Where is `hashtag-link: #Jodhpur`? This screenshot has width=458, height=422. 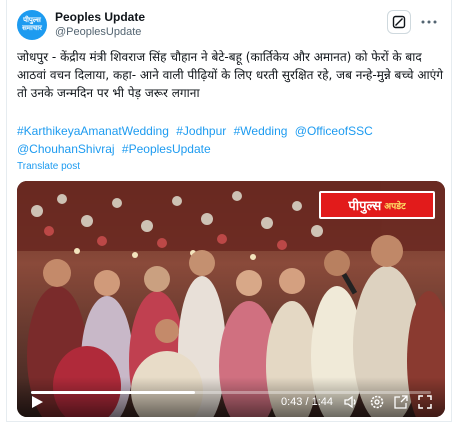 hashtag-link: #Jodhpur is located at coordinates (201, 131).